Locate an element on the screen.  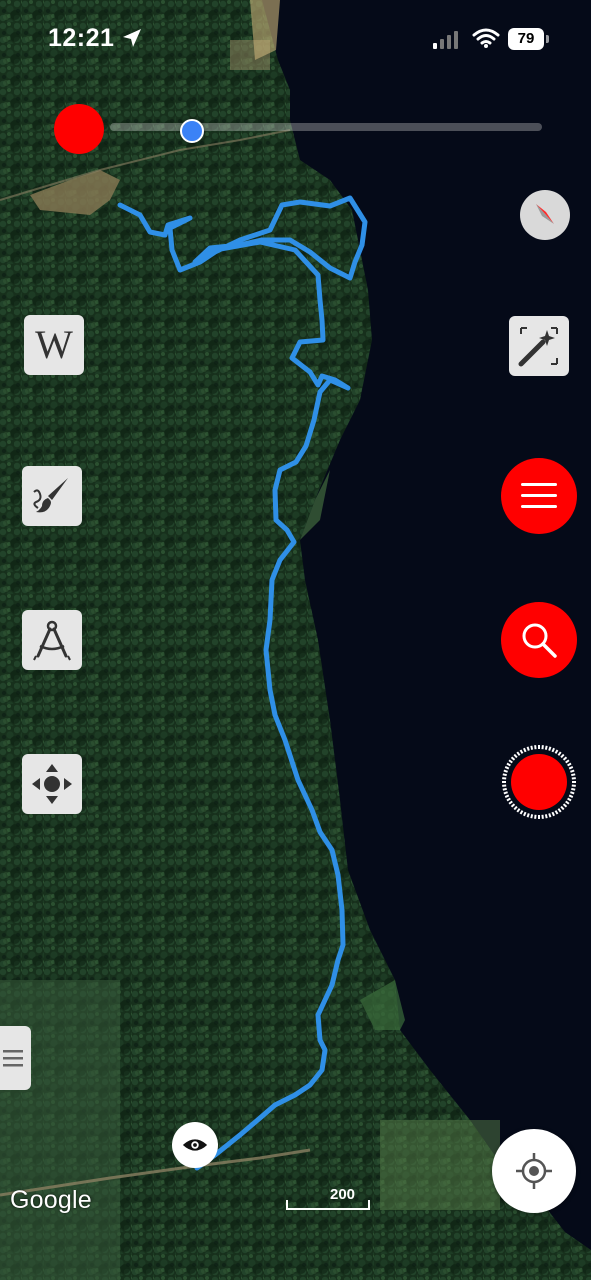
north-compass is located at coordinates (545, 215).